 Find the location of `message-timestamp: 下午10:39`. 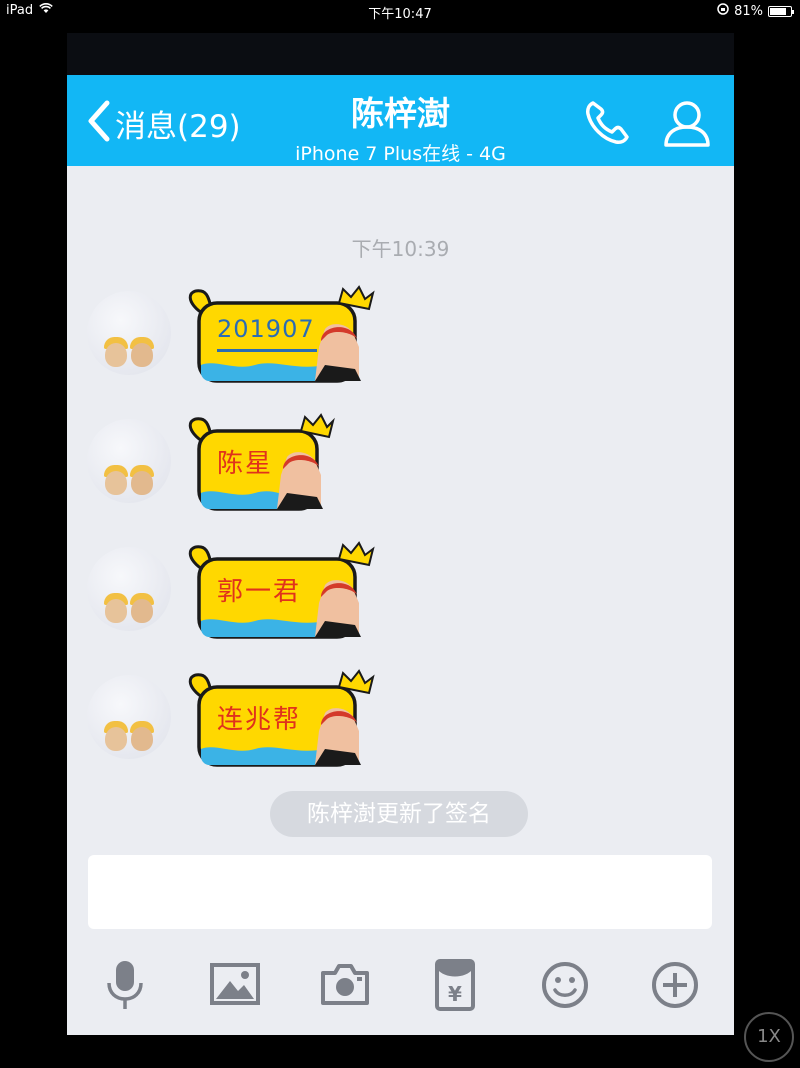

message-timestamp: 下午10:39 is located at coordinates (400, 249).